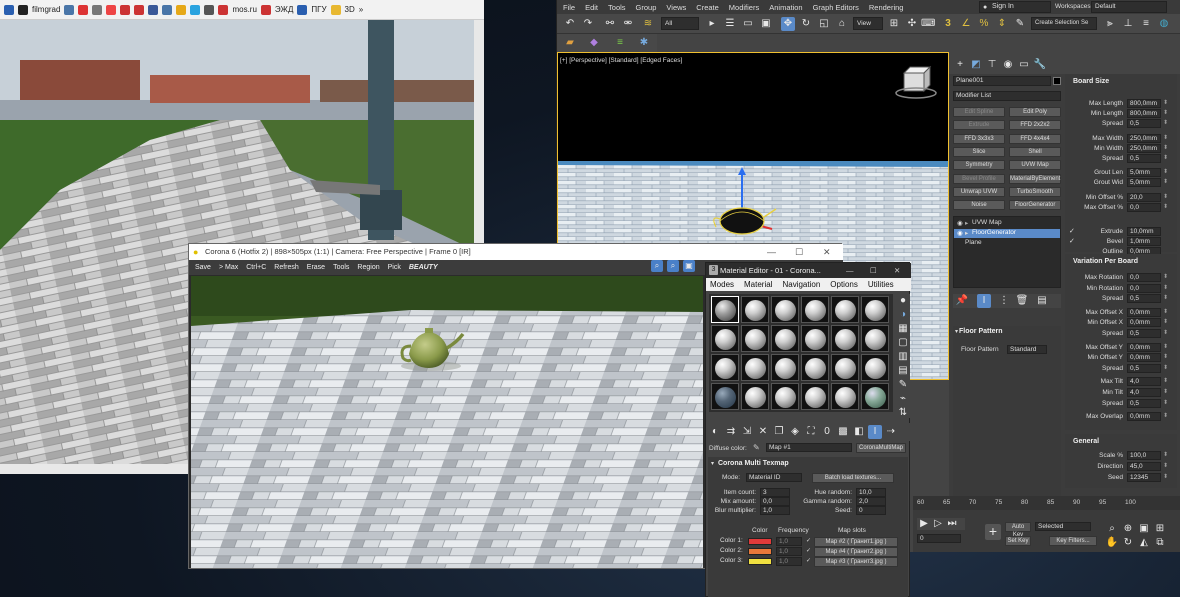 The width and height of the screenshot is (1180, 597). Describe the element at coordinates (842, 24) in the screenshot. I see `place-icon: ⌂` at that location.